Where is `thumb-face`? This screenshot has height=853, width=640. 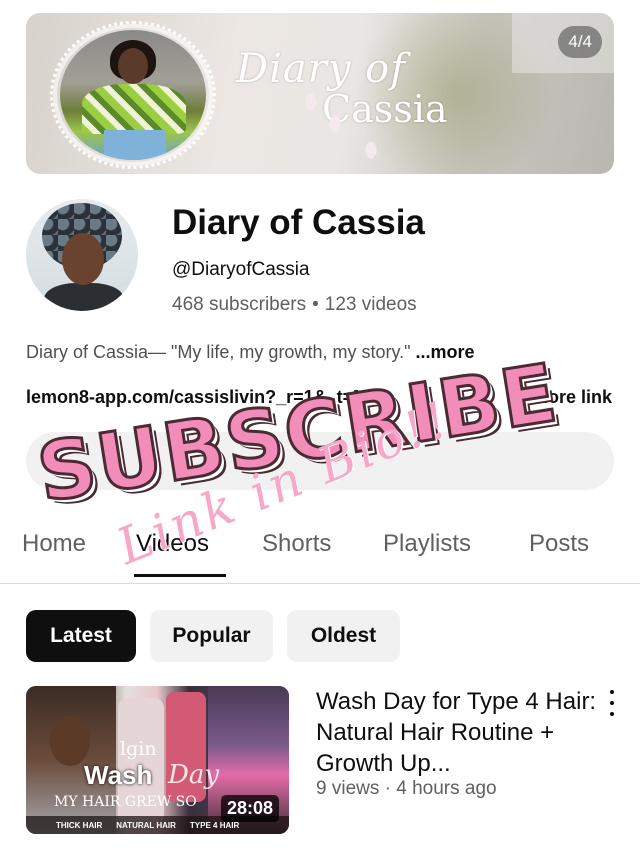 thumb-face is located at coordinates (70, 741).